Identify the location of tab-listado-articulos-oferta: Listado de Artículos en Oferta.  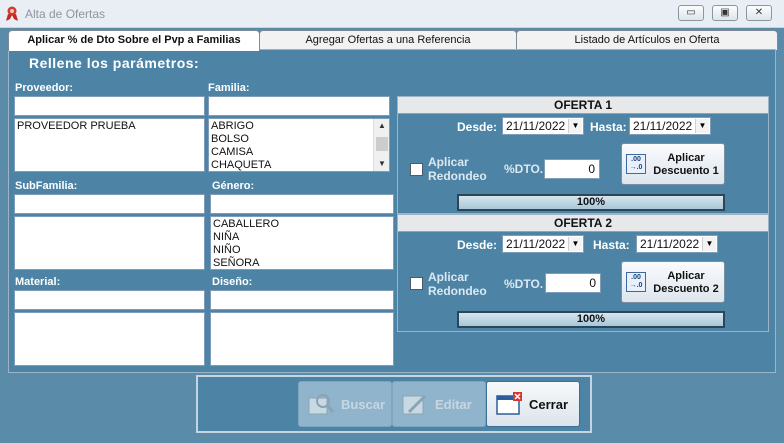
(647, 40).